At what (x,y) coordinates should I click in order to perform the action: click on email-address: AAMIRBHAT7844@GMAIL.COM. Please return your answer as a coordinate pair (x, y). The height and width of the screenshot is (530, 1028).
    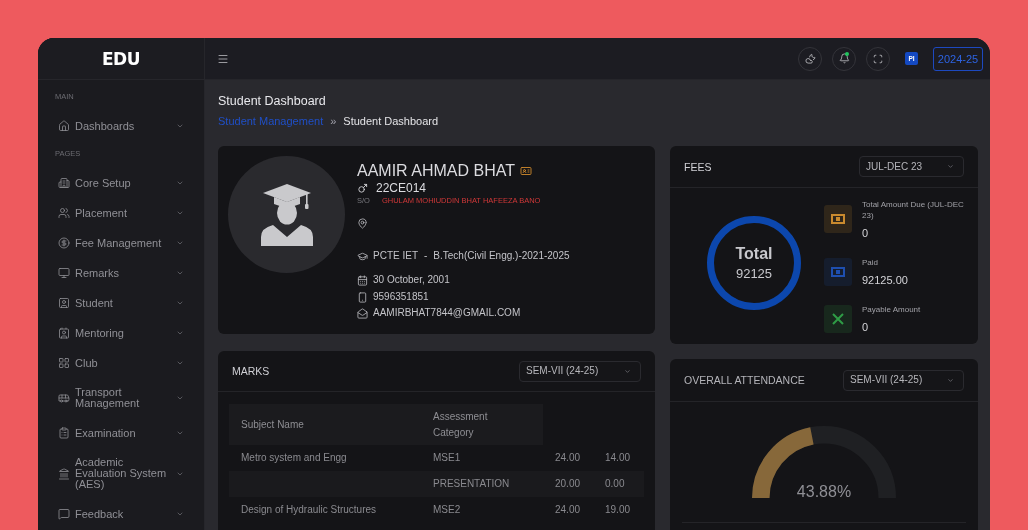
    Looking at the image, I should click on (447, 313).